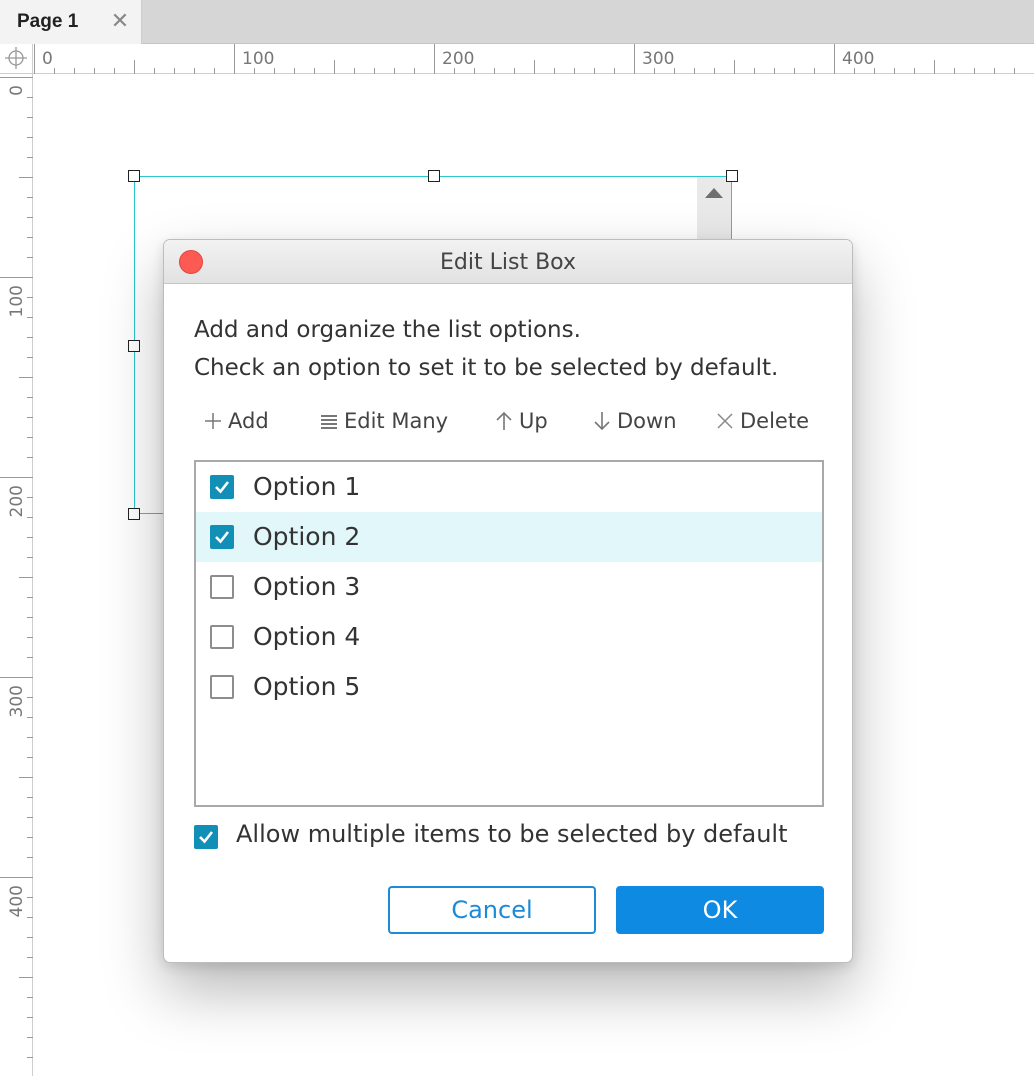  I want to click on option-2-checkbox, so click(222, 537).